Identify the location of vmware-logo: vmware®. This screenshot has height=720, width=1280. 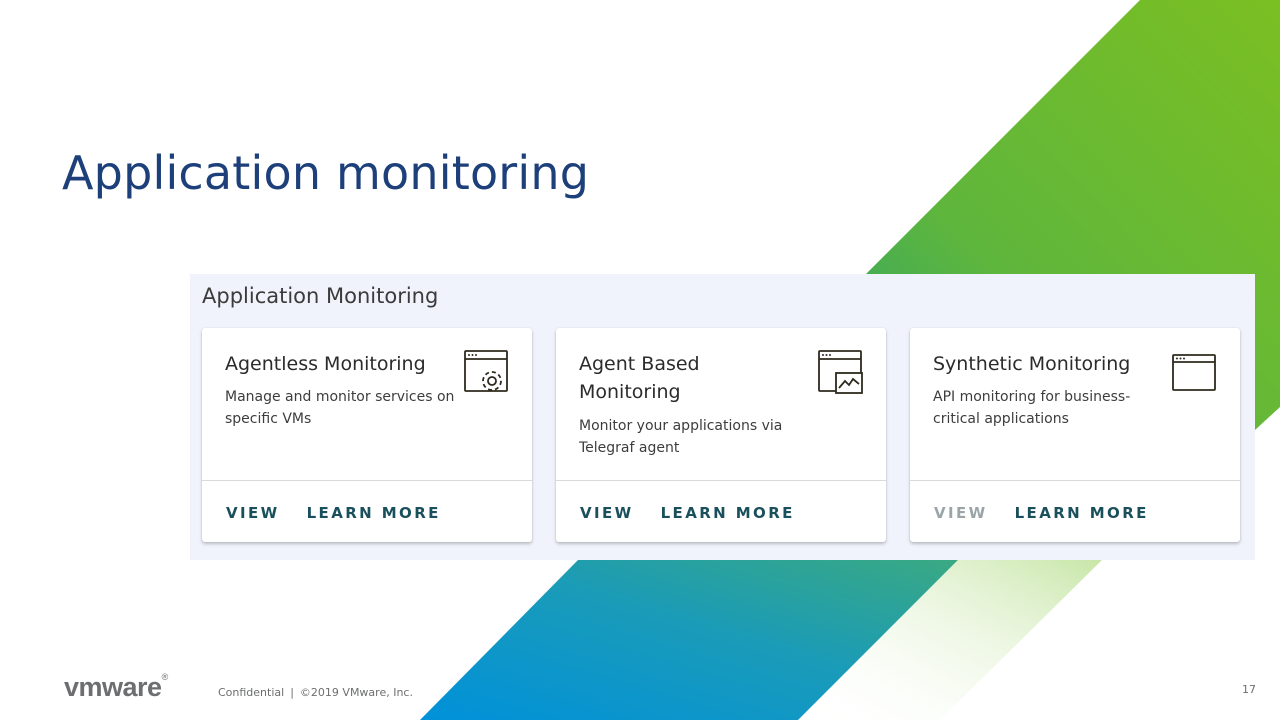
(116, 687).